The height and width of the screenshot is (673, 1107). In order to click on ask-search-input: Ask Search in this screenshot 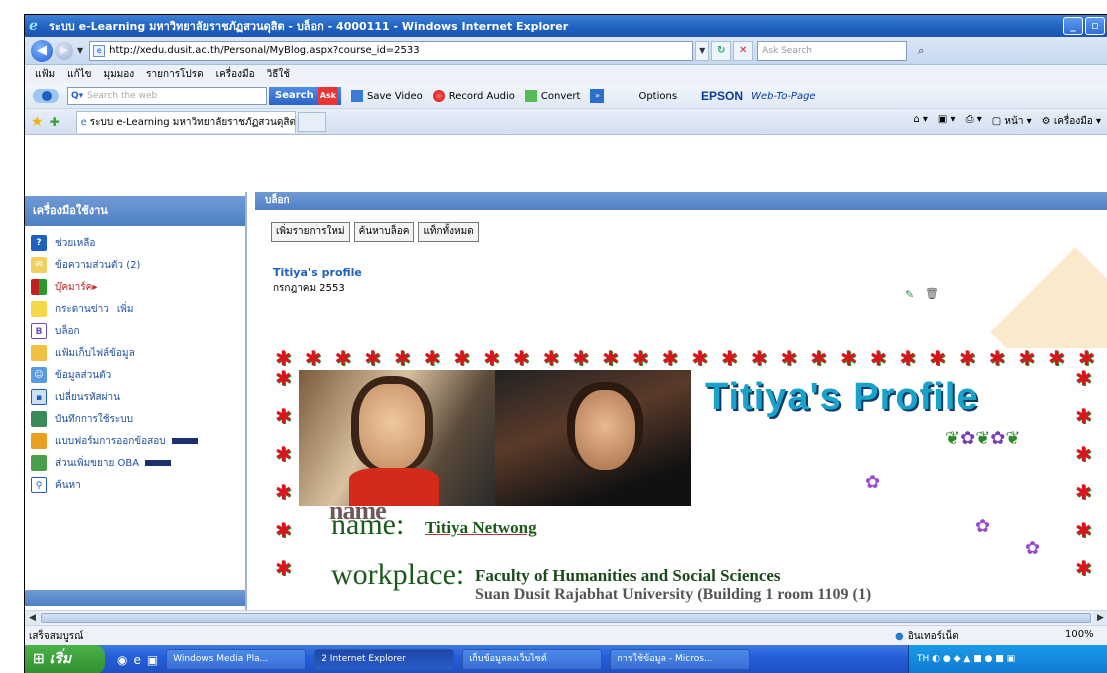, I will do `click(832, 50)`.